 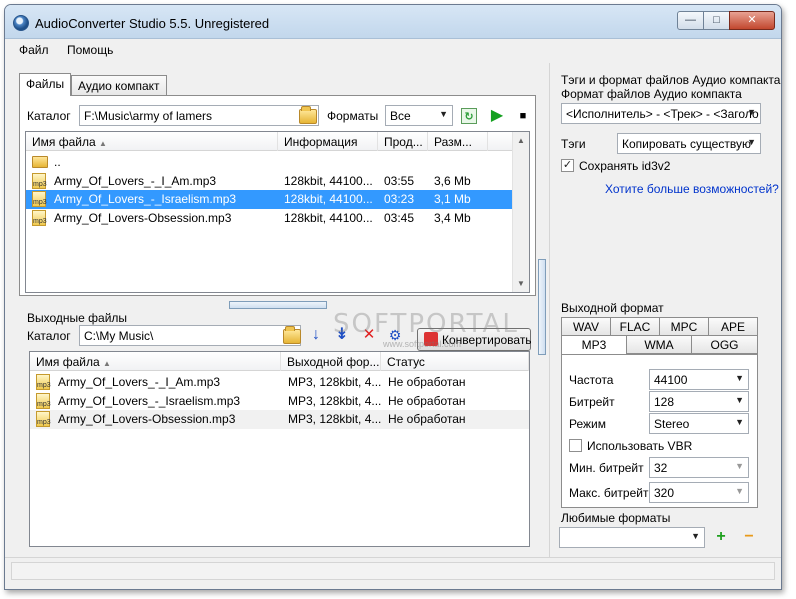 What do you see at coordinates (699, 467) in the screenshot?
I see `min-bitrate-select: 32 ▼` at bounding box center [699, 467].